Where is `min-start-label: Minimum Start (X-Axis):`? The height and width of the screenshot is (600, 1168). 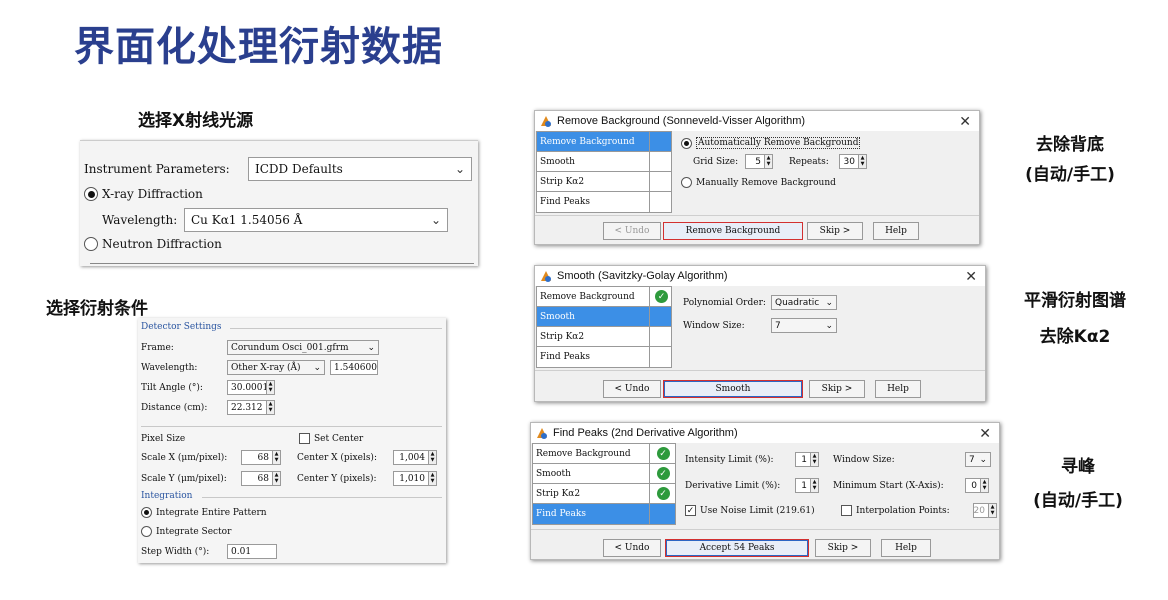 min-start-label: Minimum Start (X-Axis): is located at coordinates (888, 485).